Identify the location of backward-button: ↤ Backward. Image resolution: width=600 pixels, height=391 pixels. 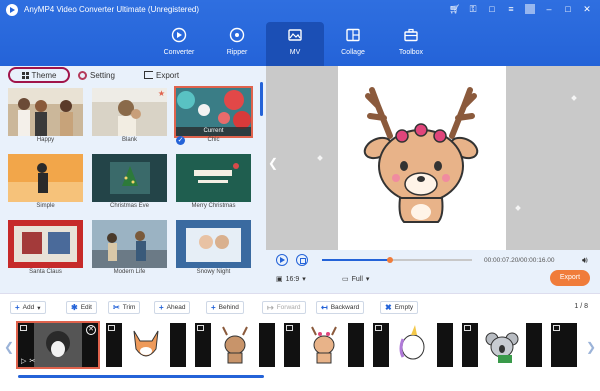
(340, 307).